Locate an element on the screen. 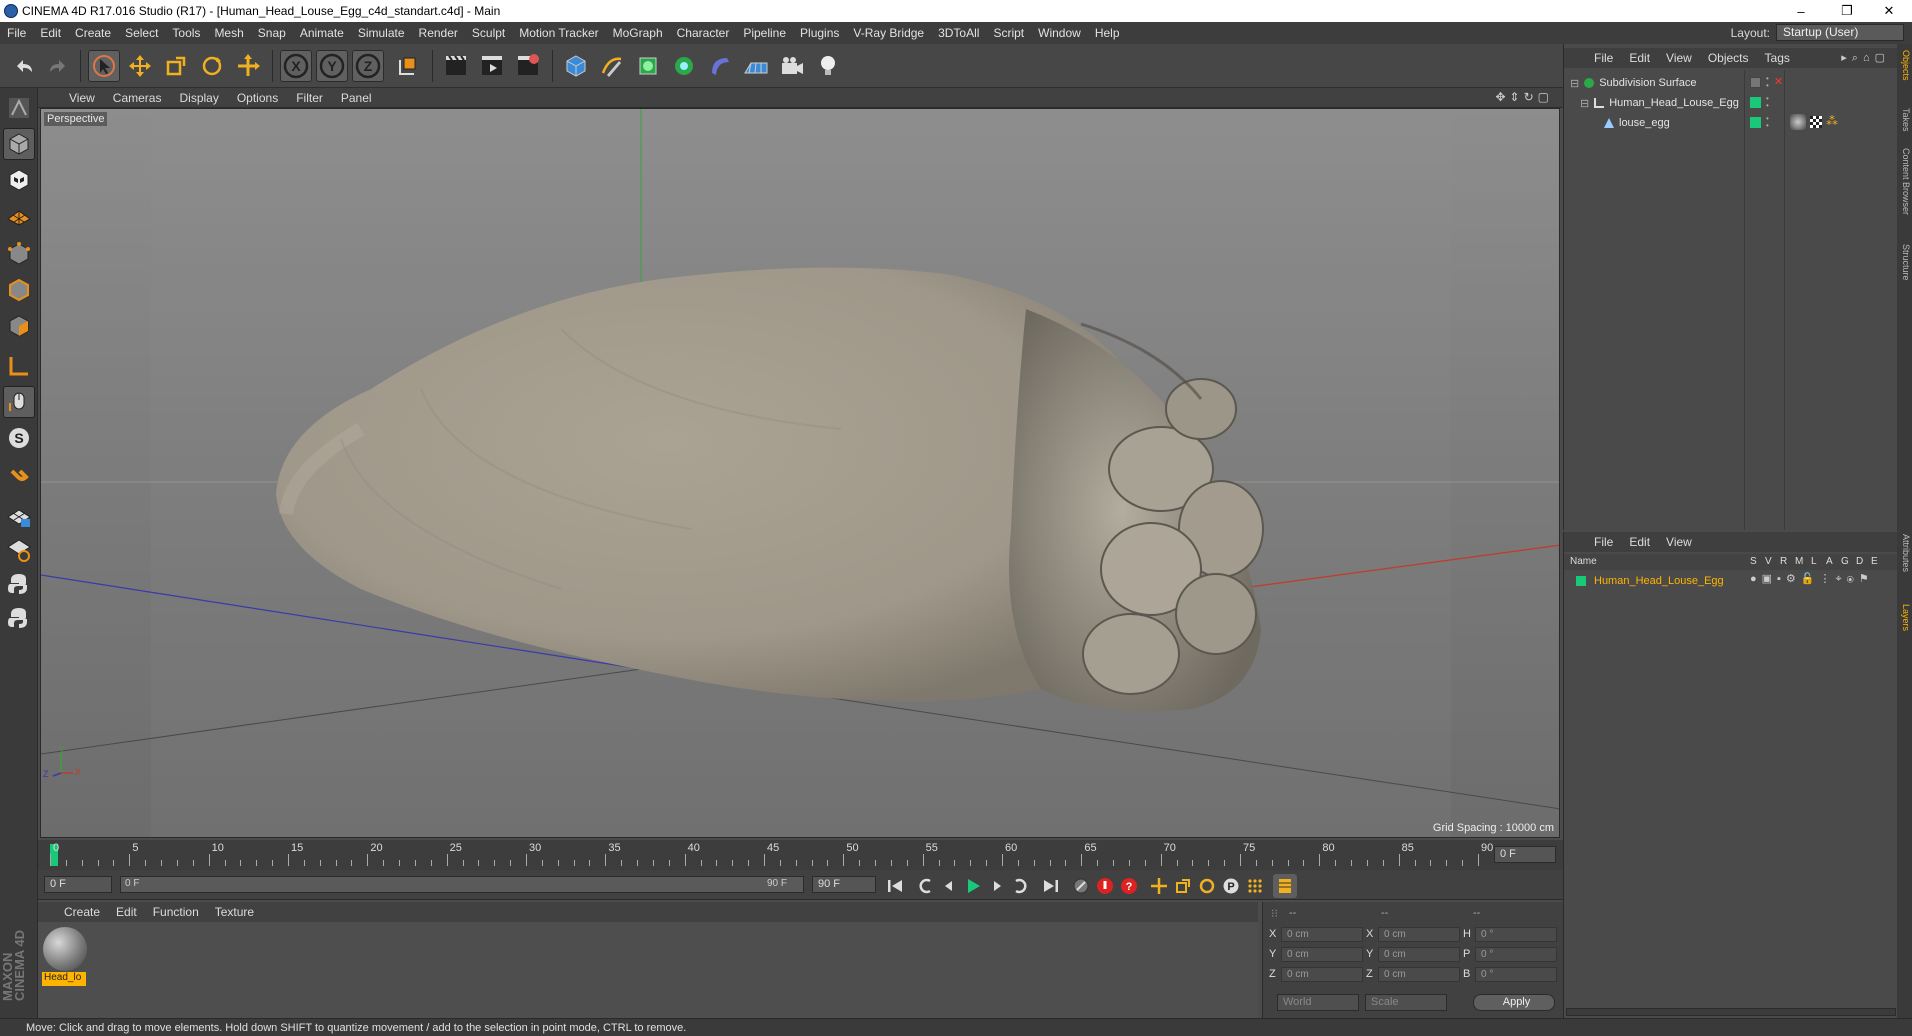  material-tag-icon is located at coordinates (1798, 122).